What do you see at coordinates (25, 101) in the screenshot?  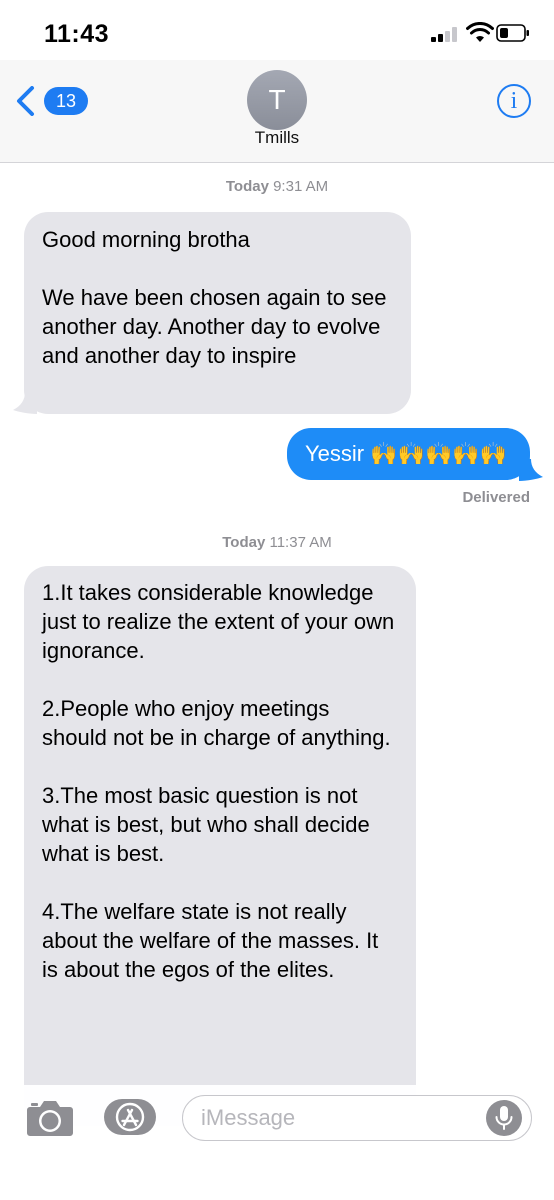 I see `chevron-left-icon` at bounding box center [25, 101].